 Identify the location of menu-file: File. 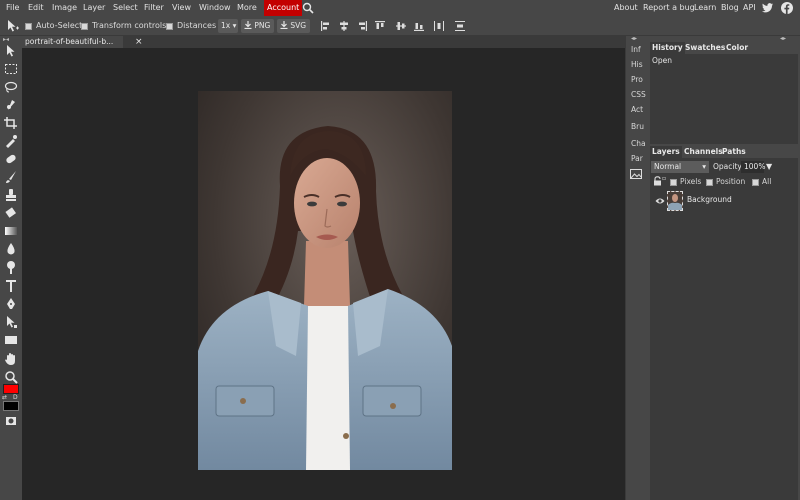
(12, 8).